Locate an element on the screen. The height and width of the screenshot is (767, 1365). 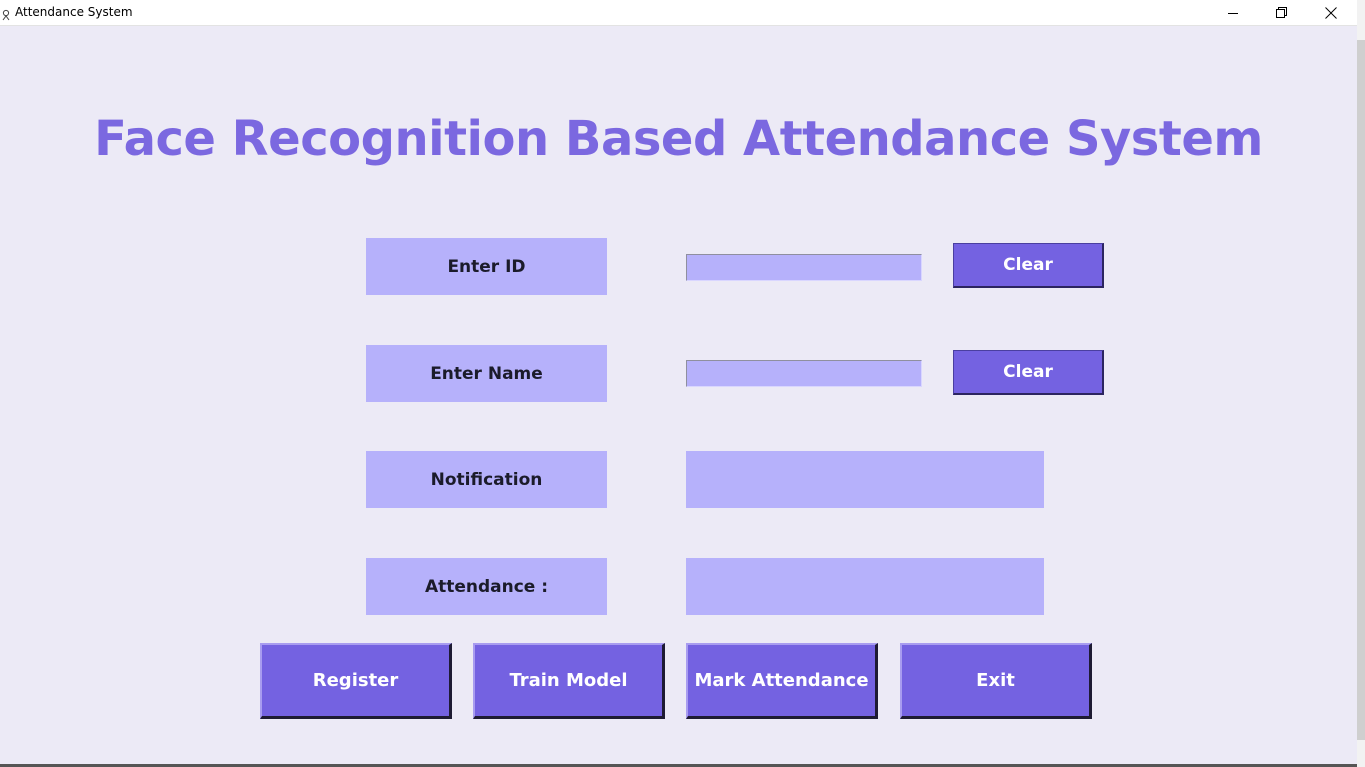
name-input is located at coordinates (804, 373).